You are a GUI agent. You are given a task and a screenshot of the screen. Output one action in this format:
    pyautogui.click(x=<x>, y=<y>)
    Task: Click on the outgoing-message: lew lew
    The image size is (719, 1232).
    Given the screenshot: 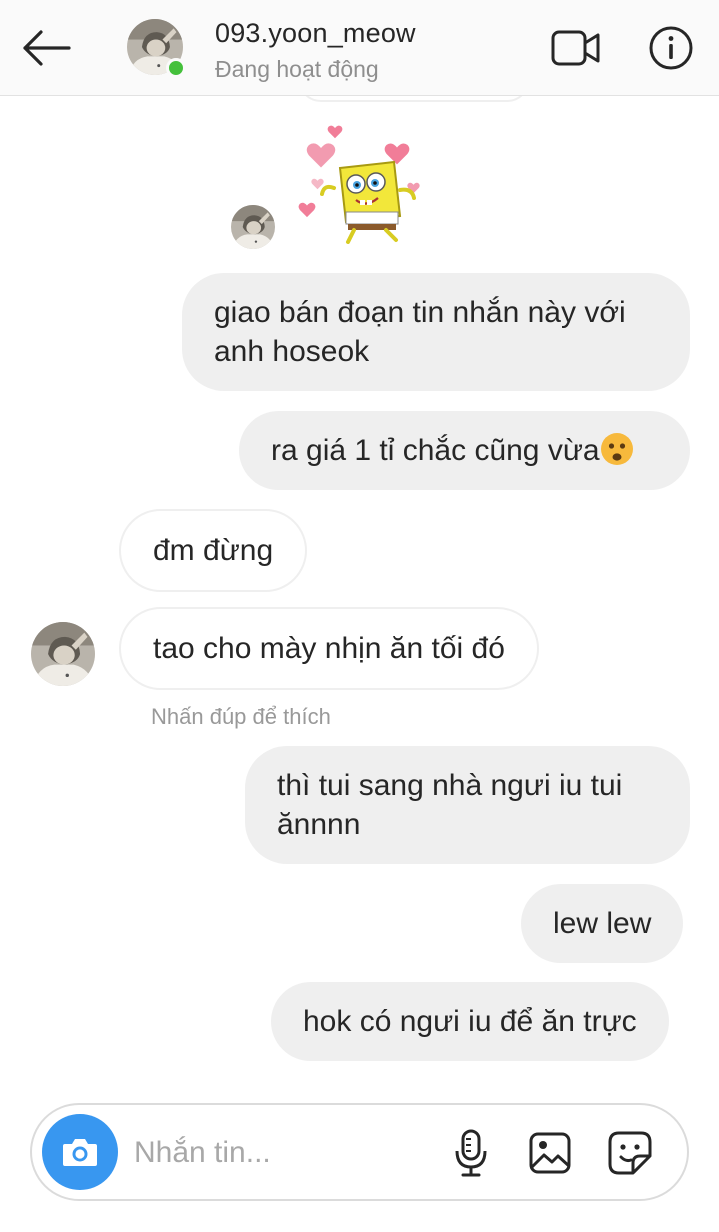 What is the action you would take?
    pyautogui.click(x=602, y=923)
    